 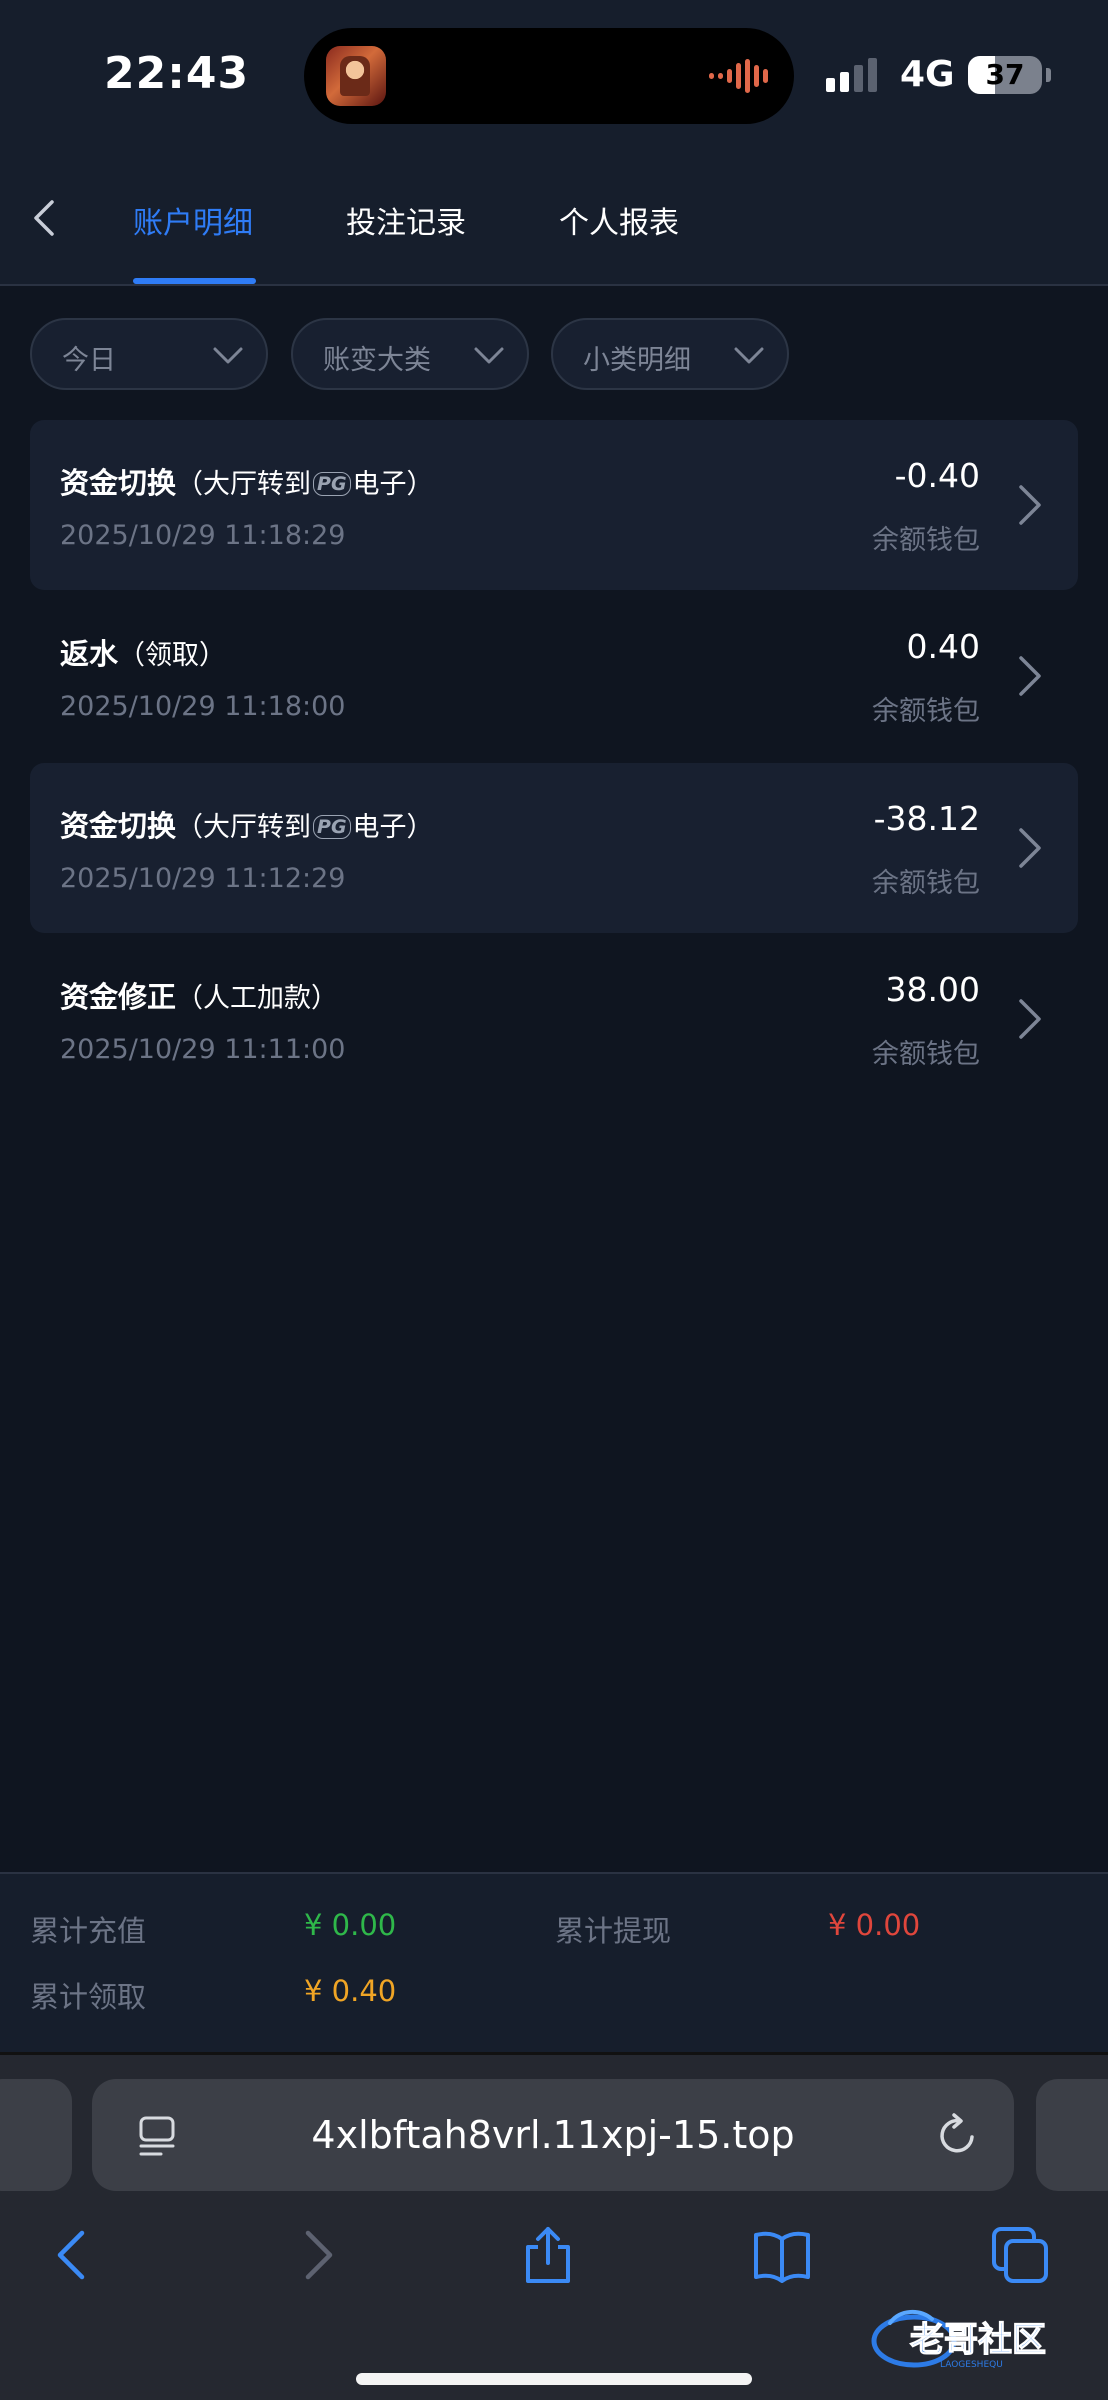 I want to click on now-playing-app-icon, so click(x=356, y=76).